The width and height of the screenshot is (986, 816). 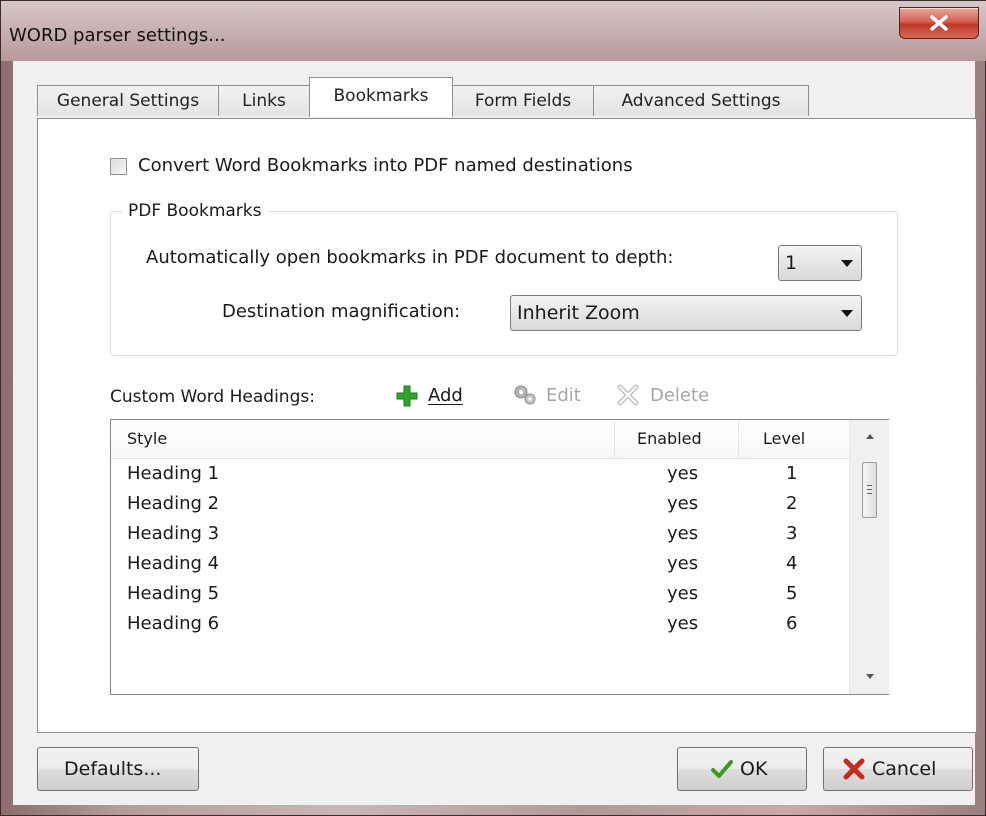 What do you see at coordinates (118, 166) in the screenshot?
I see `convert-bookmarks-checkbox` at bounding box center [118, 166].